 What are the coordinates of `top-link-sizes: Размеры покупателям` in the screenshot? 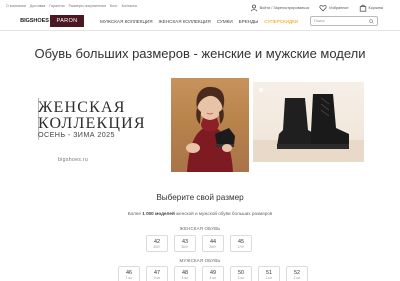 It's located at (87, 6).